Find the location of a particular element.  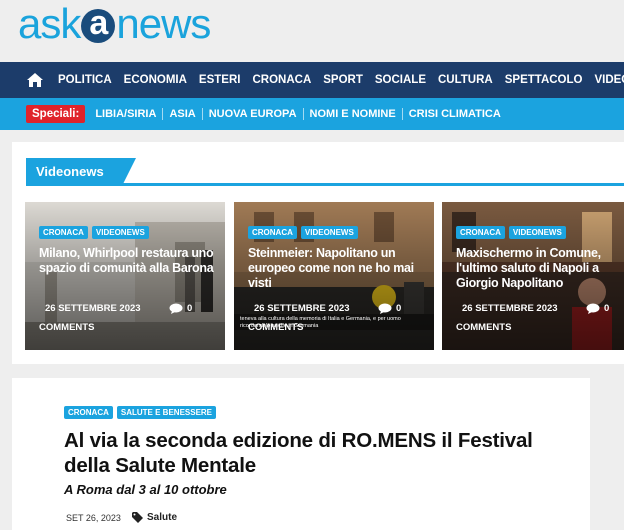

nav-item-economia: ECONOMIA is located at coordinates (155, 80).